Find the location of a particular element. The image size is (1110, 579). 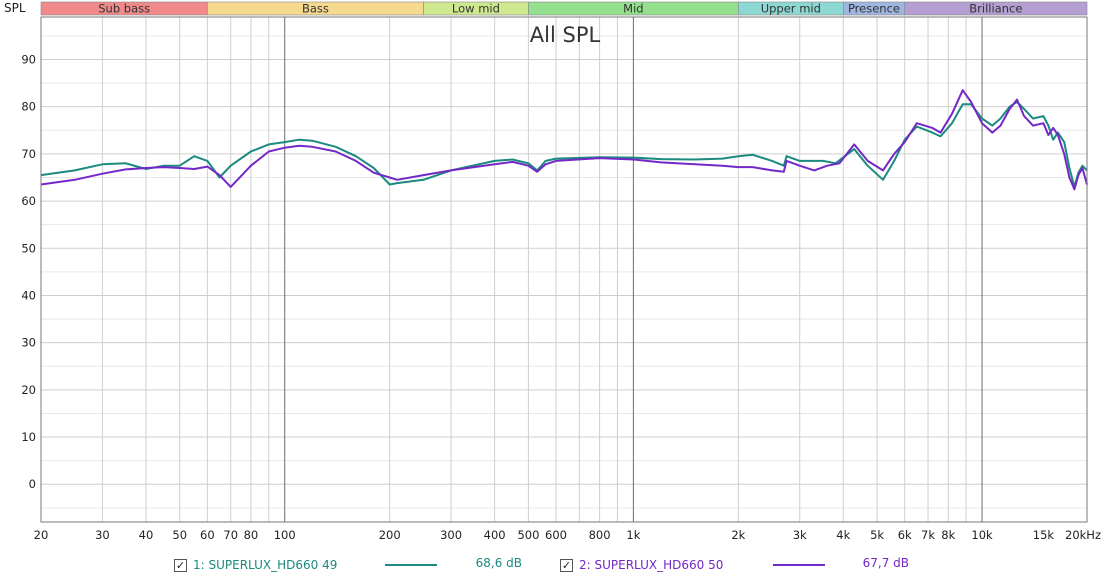

series-2-value: 67,7 dB is located at coordinates (885, 563).